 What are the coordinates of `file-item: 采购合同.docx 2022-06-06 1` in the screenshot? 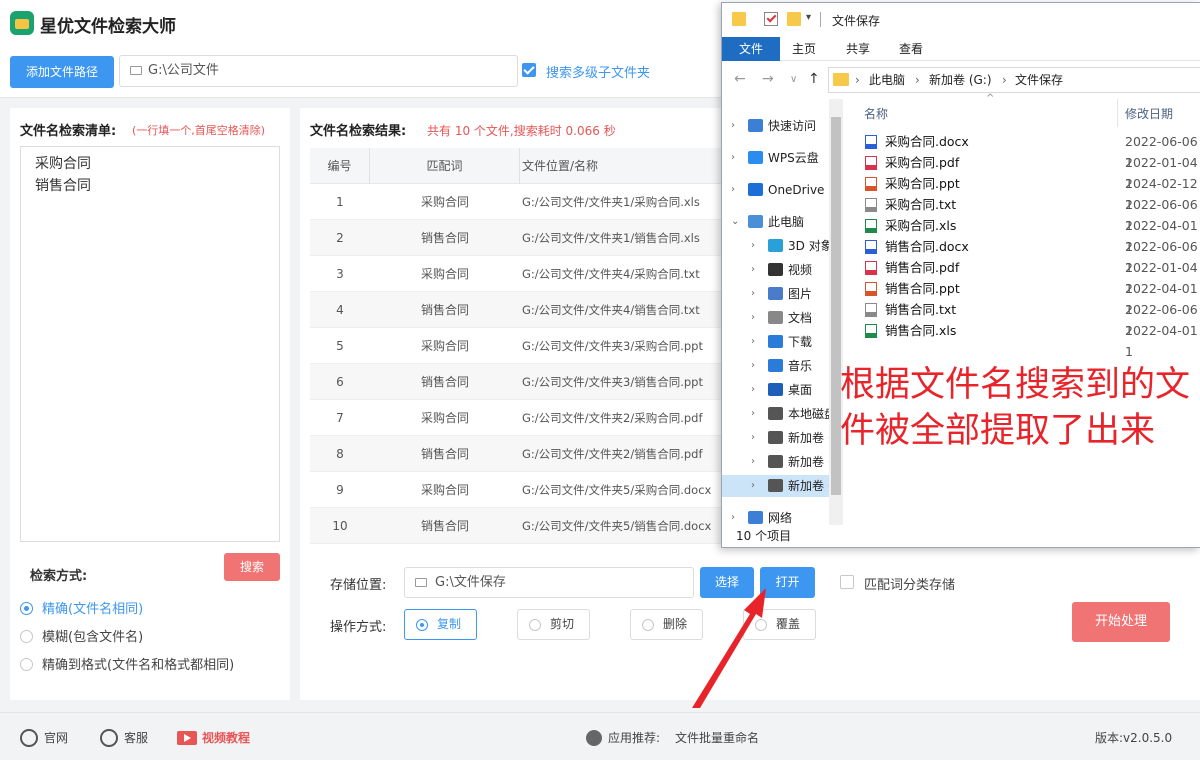 It's located at (1032, 150).